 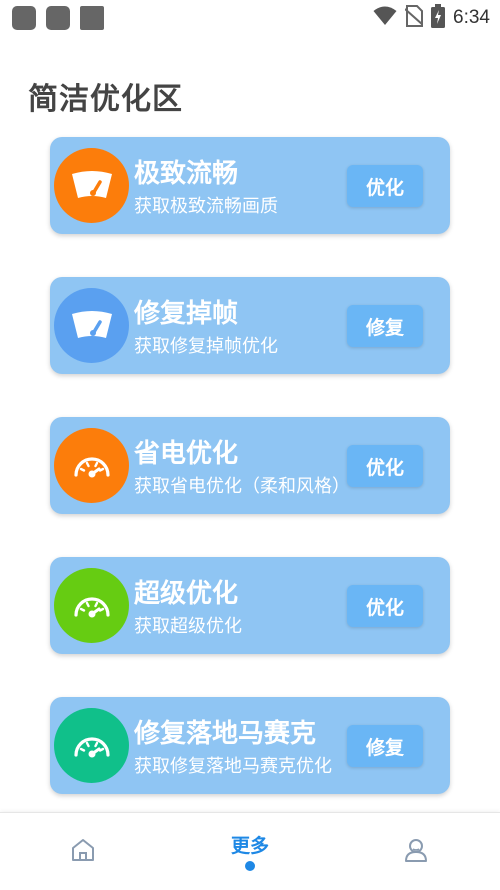 I want to click on card-subtitle: 获取超级优化, so click(x=188, y=626).